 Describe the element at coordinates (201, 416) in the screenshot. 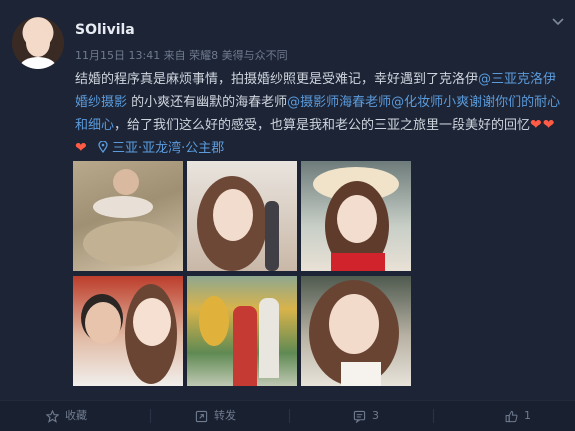

I see `repost-icon` at that location.